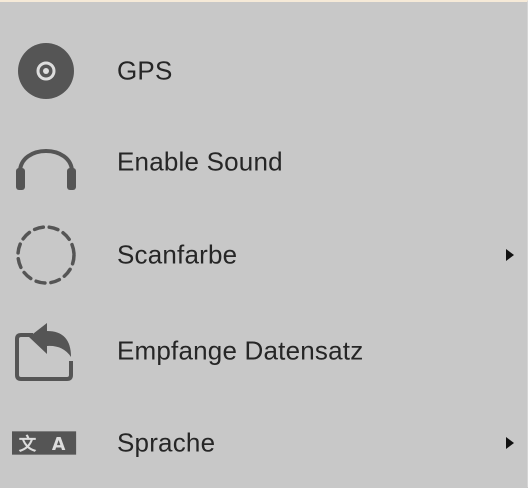 The width and height of the screenshot is (528, 488). What do you see at coordinates (200, 161) in the screenshot?
I see `menu-item-label: Enable Sound` at bounding box center [200, 161].